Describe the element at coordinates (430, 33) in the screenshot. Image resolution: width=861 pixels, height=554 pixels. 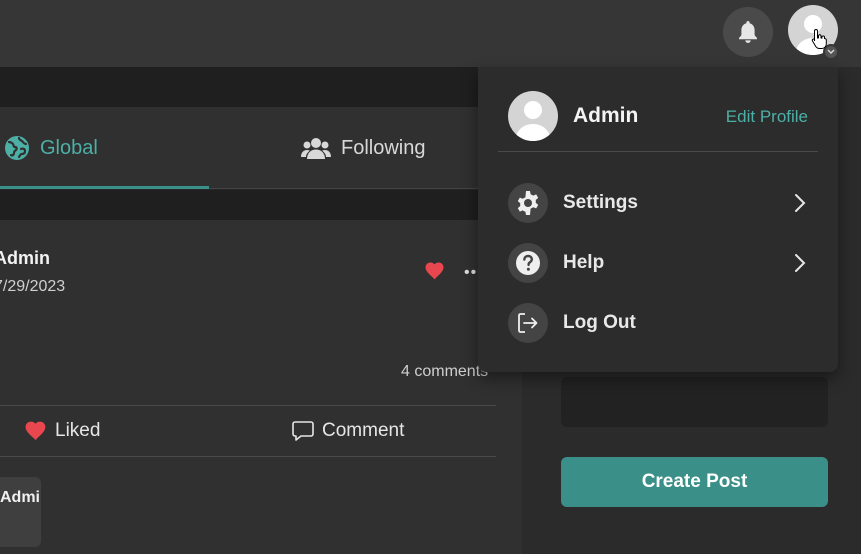
I see `top-bar` at that location.